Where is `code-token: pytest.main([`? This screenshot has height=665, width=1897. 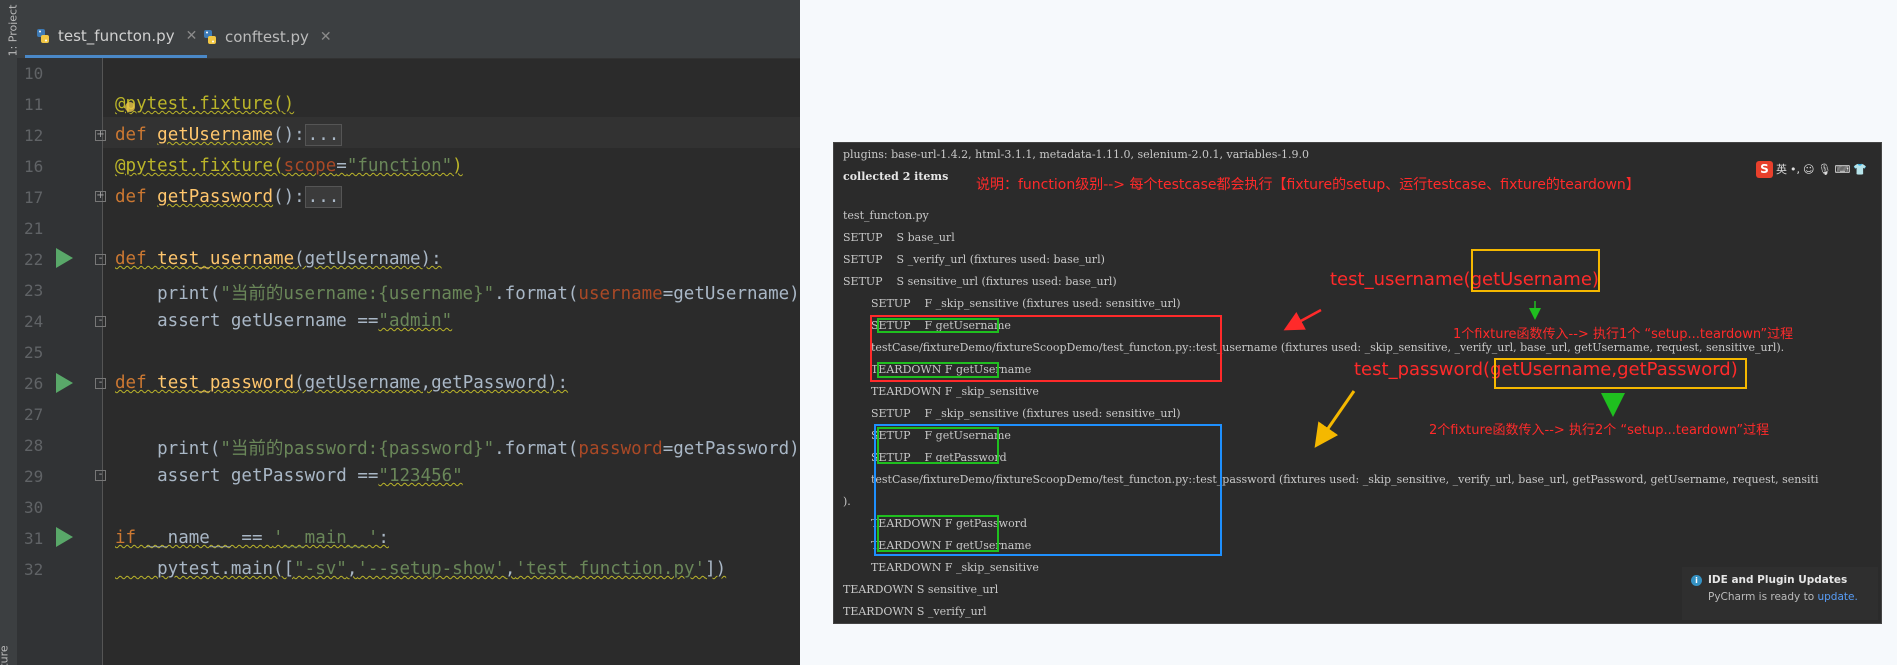 code-token: pytest.main([ is located at coordinates (205, 569).